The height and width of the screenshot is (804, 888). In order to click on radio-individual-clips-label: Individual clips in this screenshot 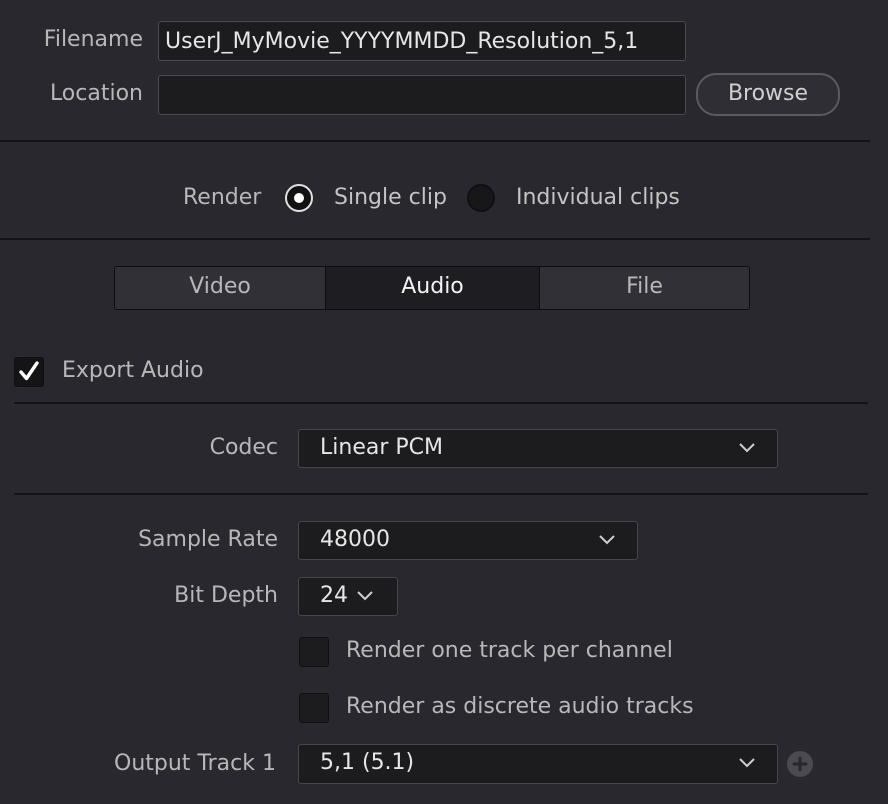, I will do `click(598, 197)`.